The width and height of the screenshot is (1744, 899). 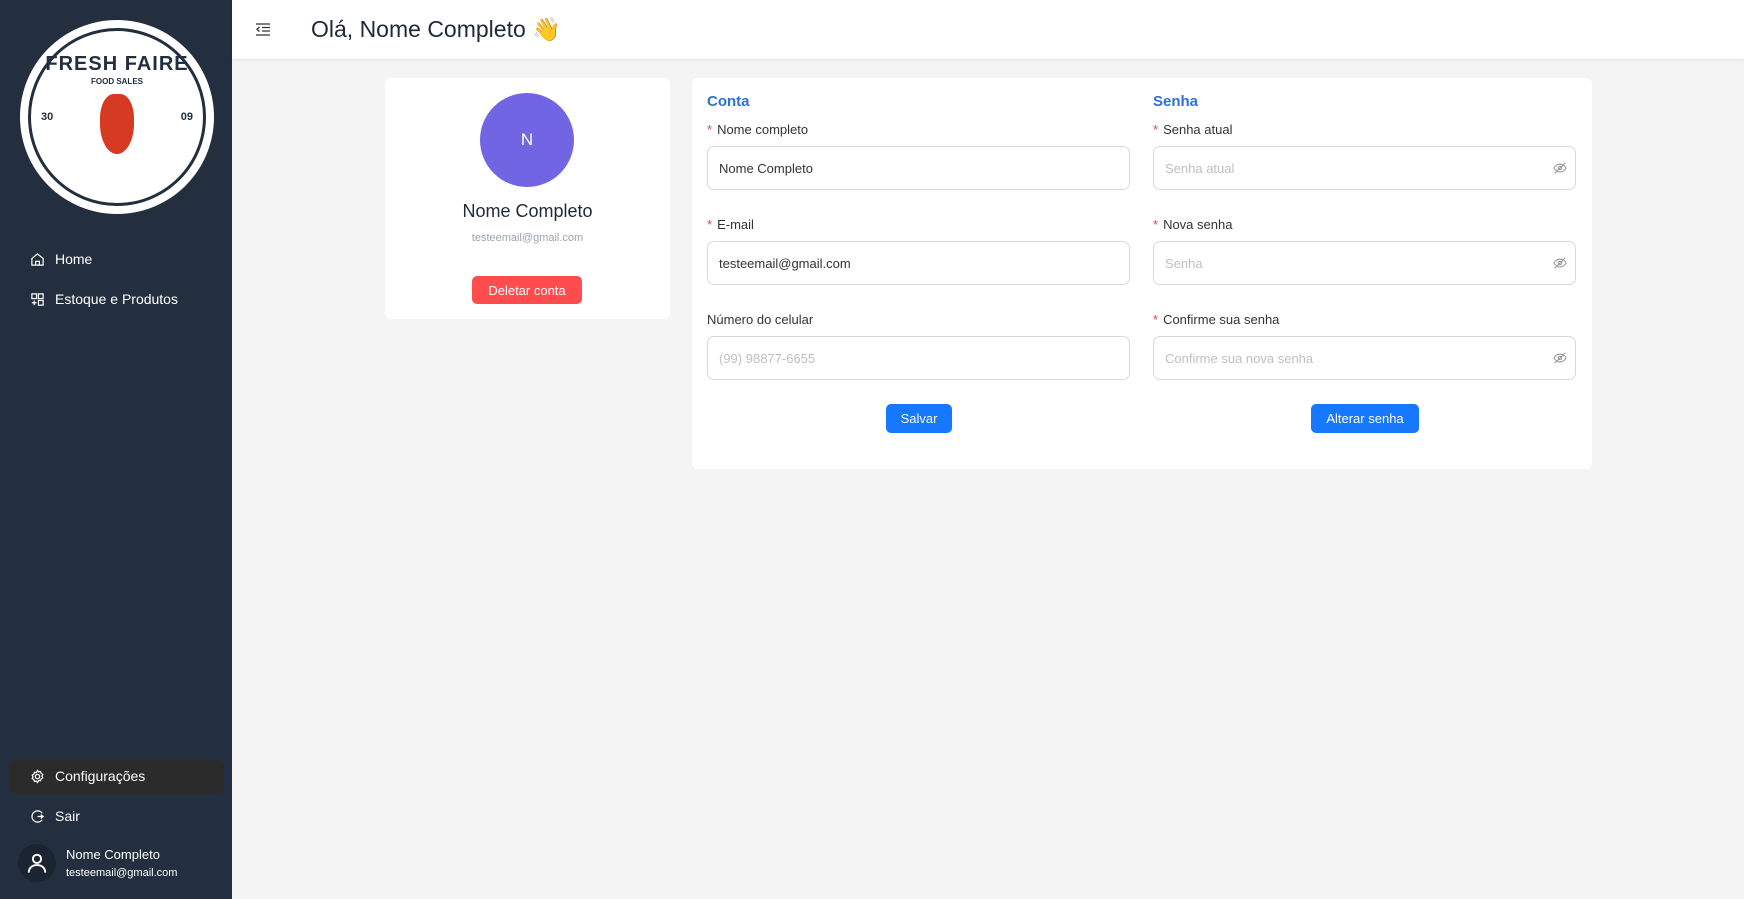 I want to click on profile-name: Nome Completo, so click(x=527, y=211).